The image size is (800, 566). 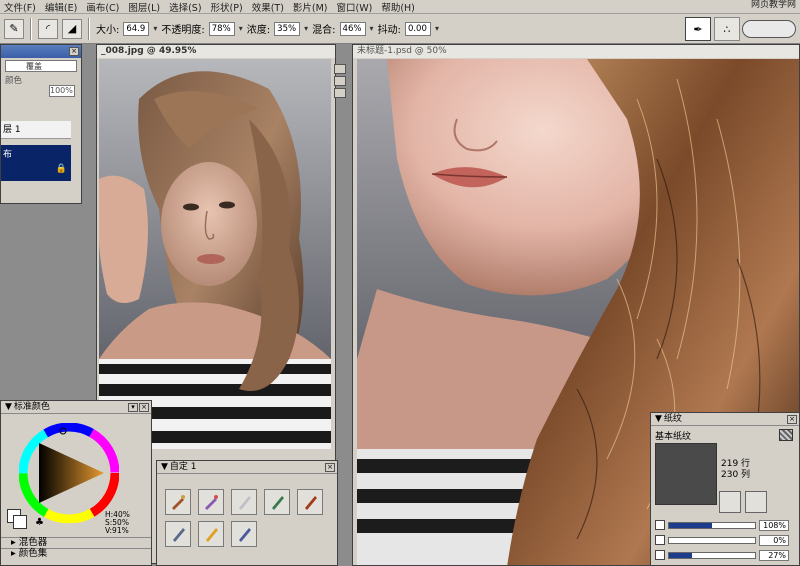 What do you see at coordinates (36, 130) in the screenshot?
I see `layer-1-row: 层 1` at bounding box center [36, 130].